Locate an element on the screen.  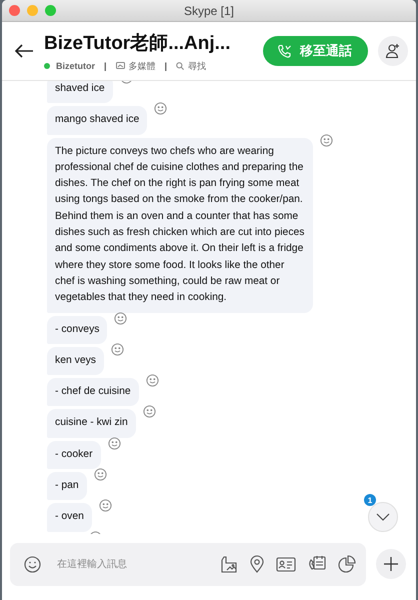
add-person-icon is located at coordinates (393, 51).